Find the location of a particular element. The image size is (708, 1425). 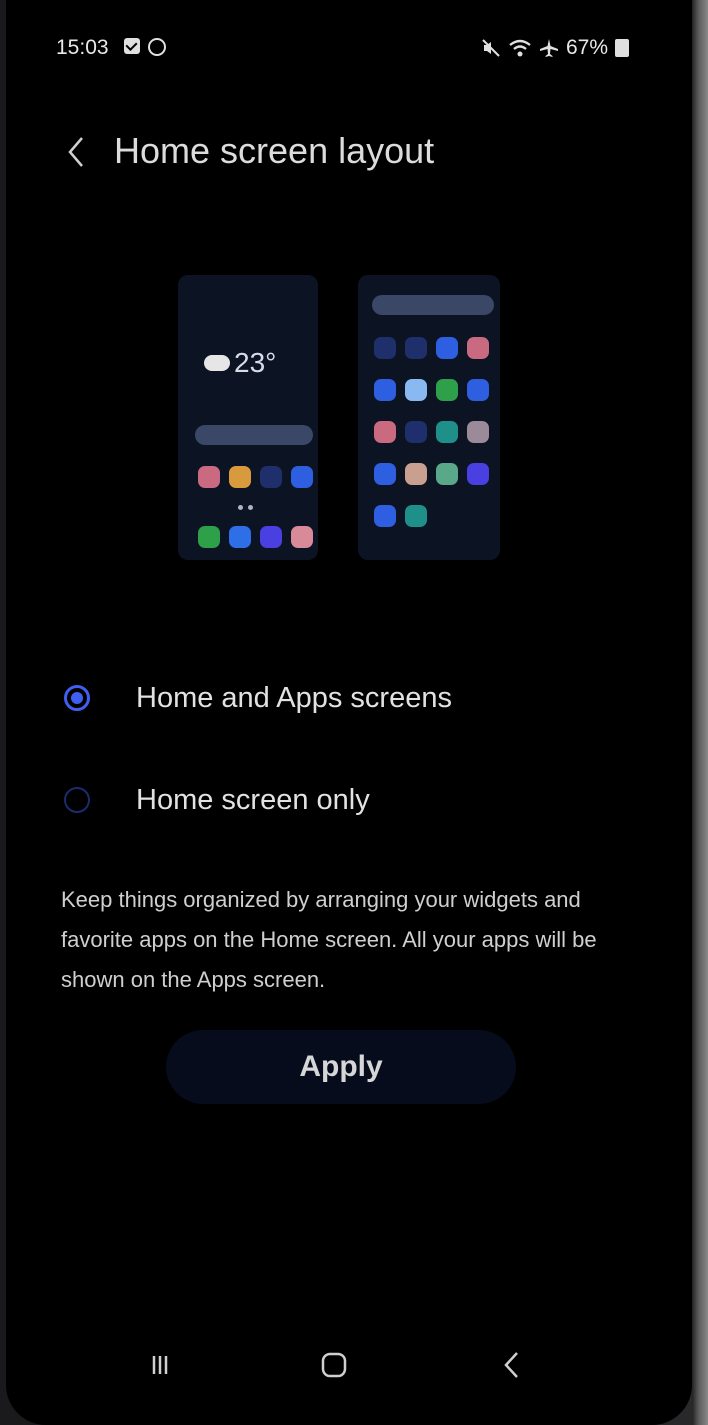

home-app-grid is located at coordinates (255, 507).